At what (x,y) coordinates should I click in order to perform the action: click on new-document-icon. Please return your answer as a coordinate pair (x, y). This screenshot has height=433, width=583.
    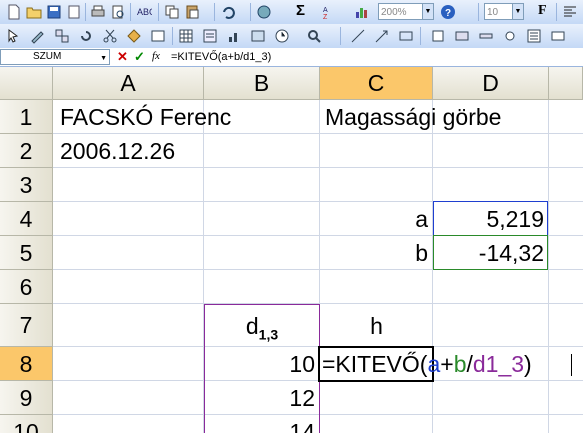
    Looking at the image, I should click on (14, 12).